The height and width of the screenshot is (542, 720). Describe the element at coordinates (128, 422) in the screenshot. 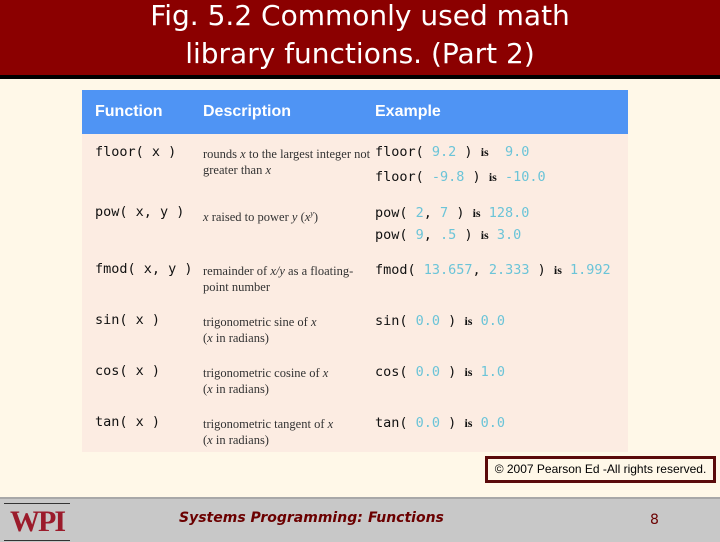

I see `function-name: tan( x )` at that location.